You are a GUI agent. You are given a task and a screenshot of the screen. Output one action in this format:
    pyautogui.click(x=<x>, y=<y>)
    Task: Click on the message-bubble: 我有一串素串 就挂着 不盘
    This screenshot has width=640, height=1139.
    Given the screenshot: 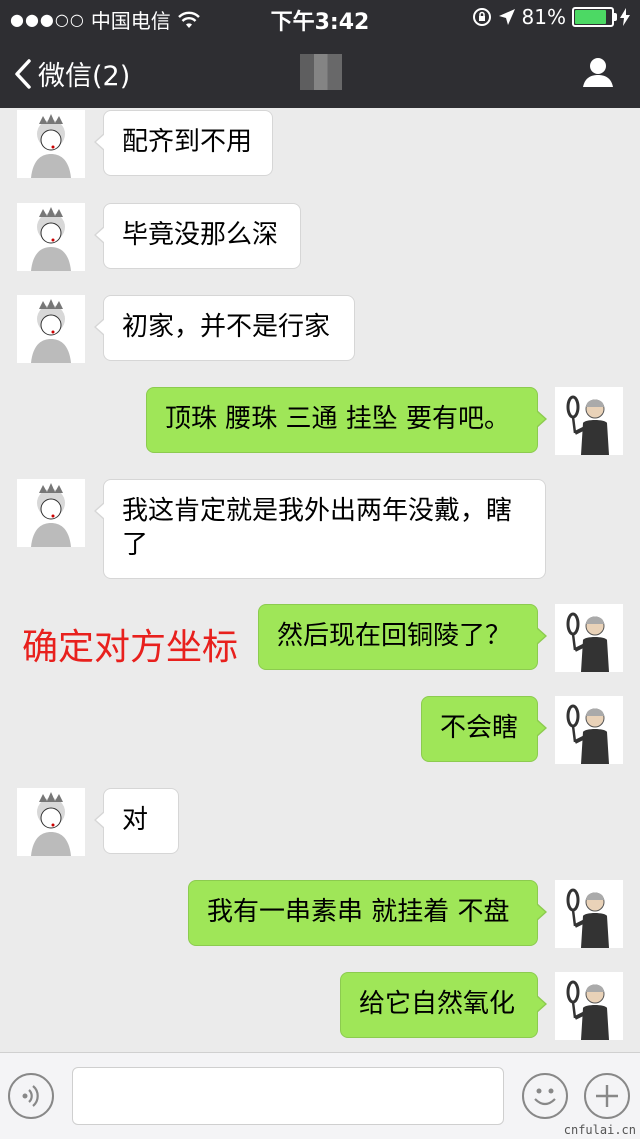 What is the action you would take?
    pyautogui.click(x=367, y=913)
    